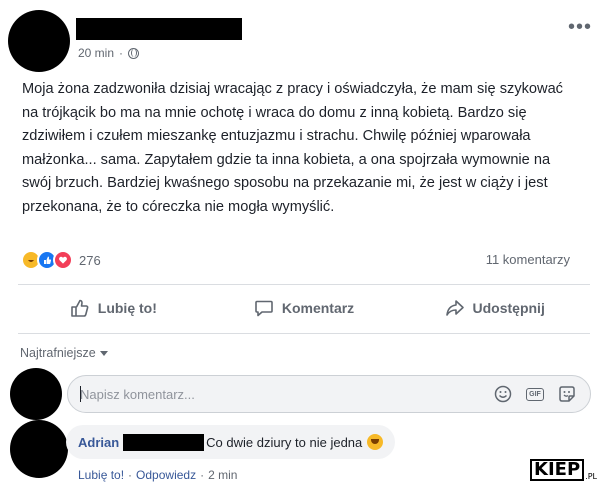 The width and height of the screenshot is (610, 491). I want to click on emoji-icon, so click(503, 394).